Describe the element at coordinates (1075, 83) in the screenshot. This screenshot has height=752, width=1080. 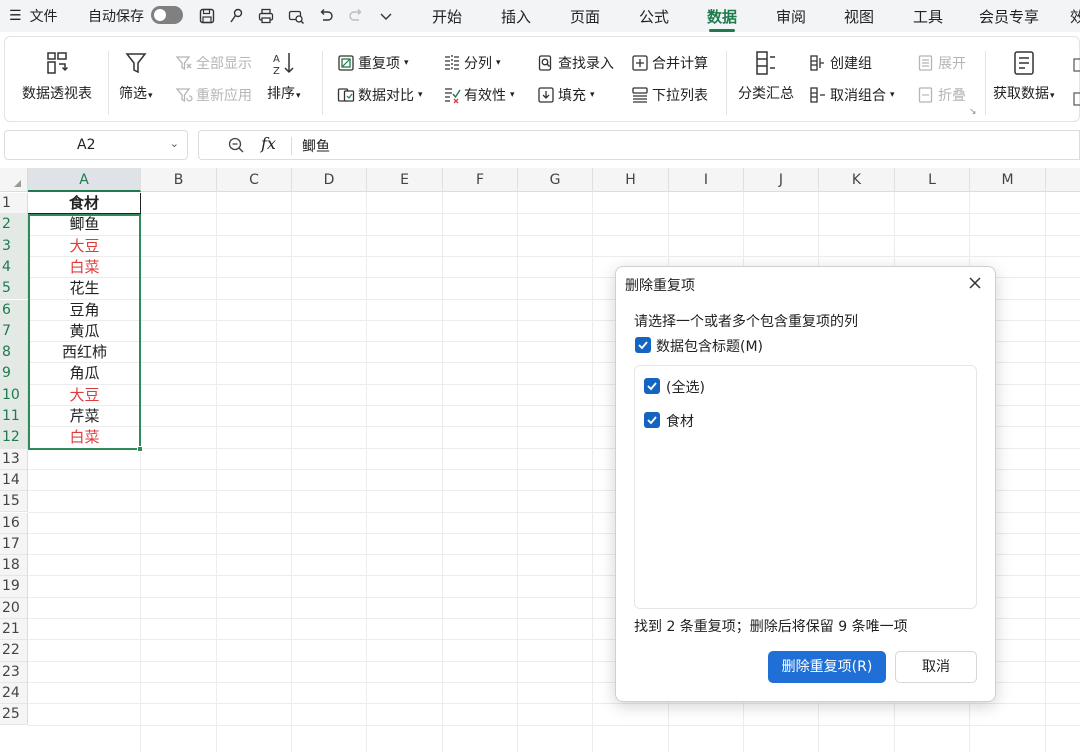
I see `ribbon-overflow-icon` at that location.